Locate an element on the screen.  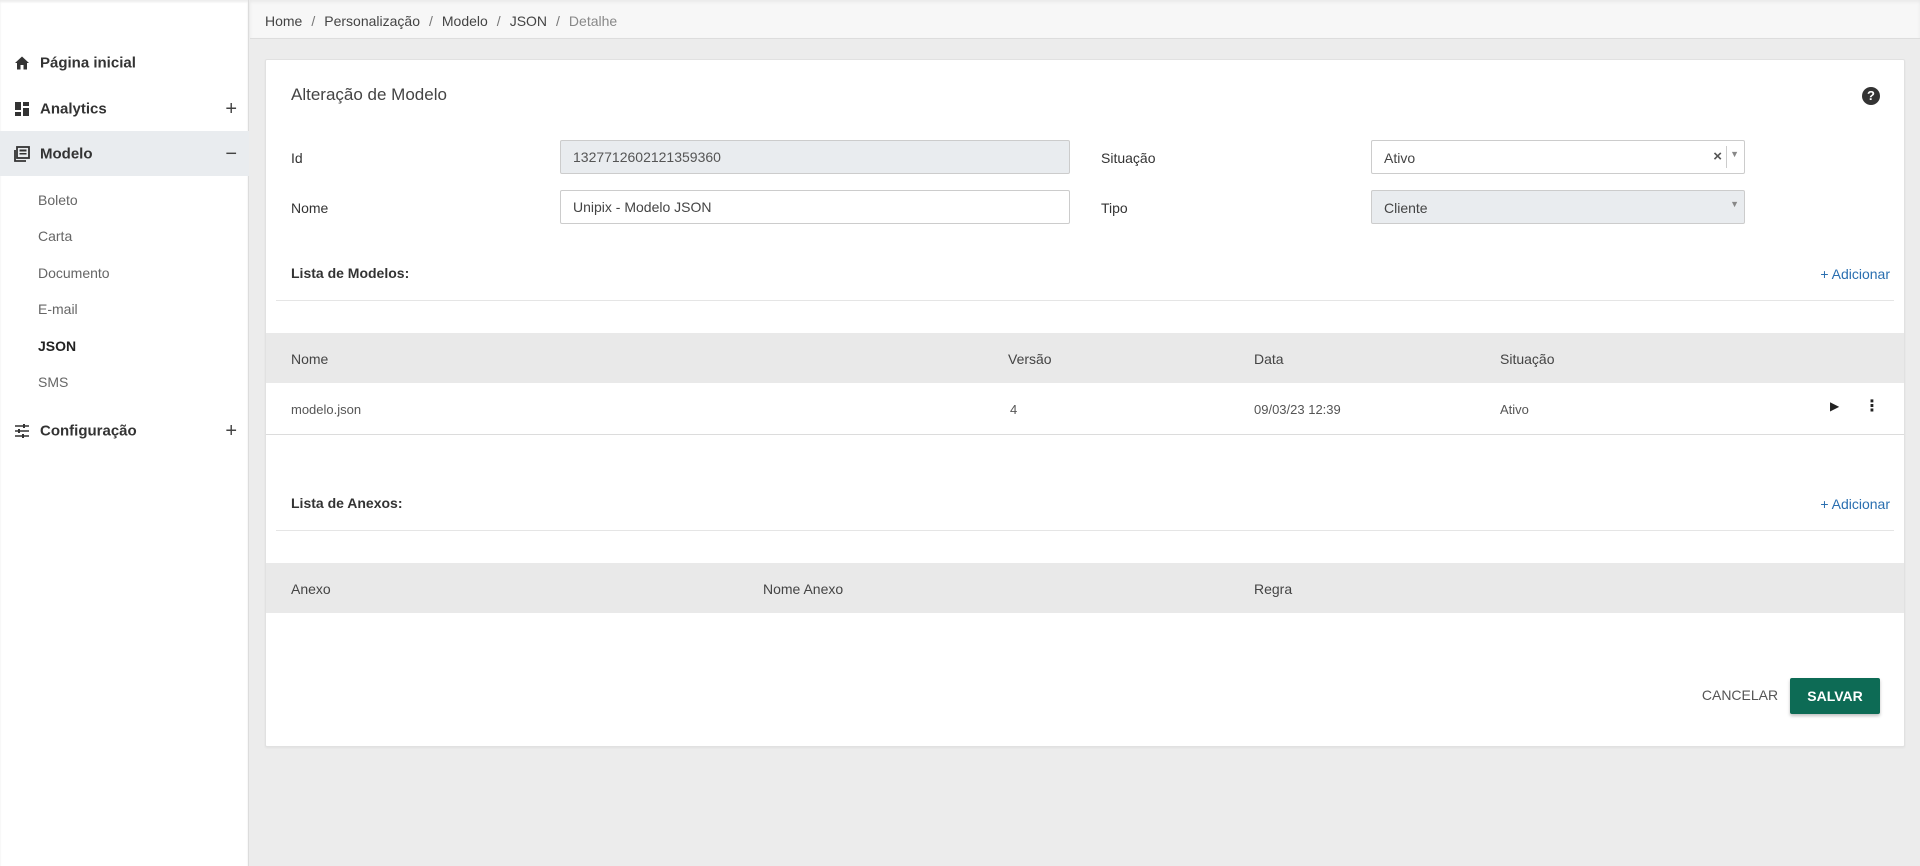
clear-icon: × is located at coordinates (1717, 156).